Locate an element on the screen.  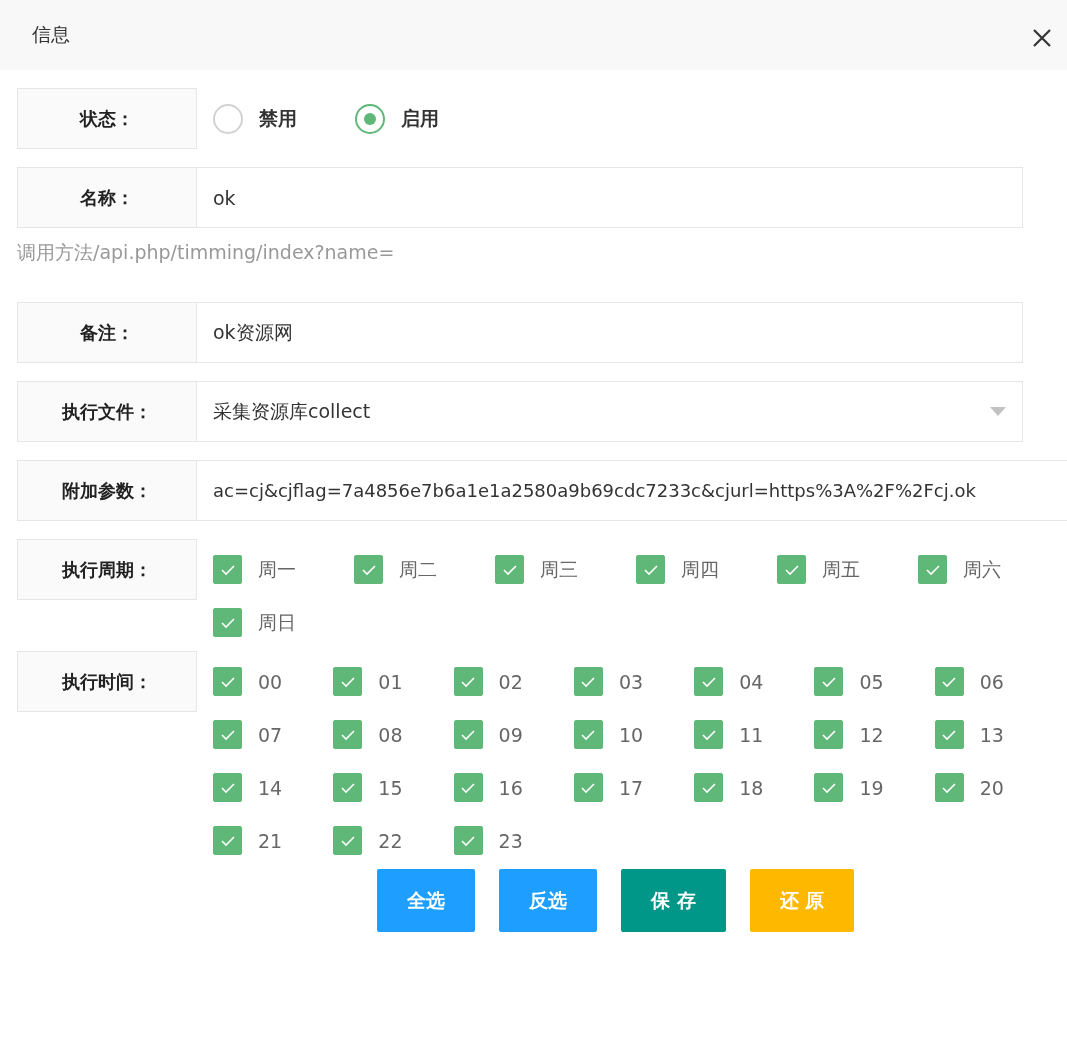
checkbox-label: 12 is located at coordinates (871, 734).